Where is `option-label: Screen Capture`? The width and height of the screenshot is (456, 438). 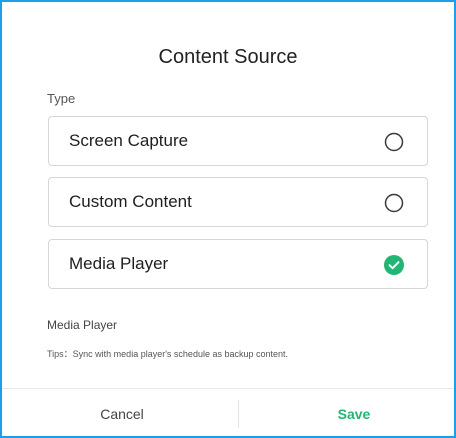
option-label: Screen Capture is located at coordinates (129, 140).